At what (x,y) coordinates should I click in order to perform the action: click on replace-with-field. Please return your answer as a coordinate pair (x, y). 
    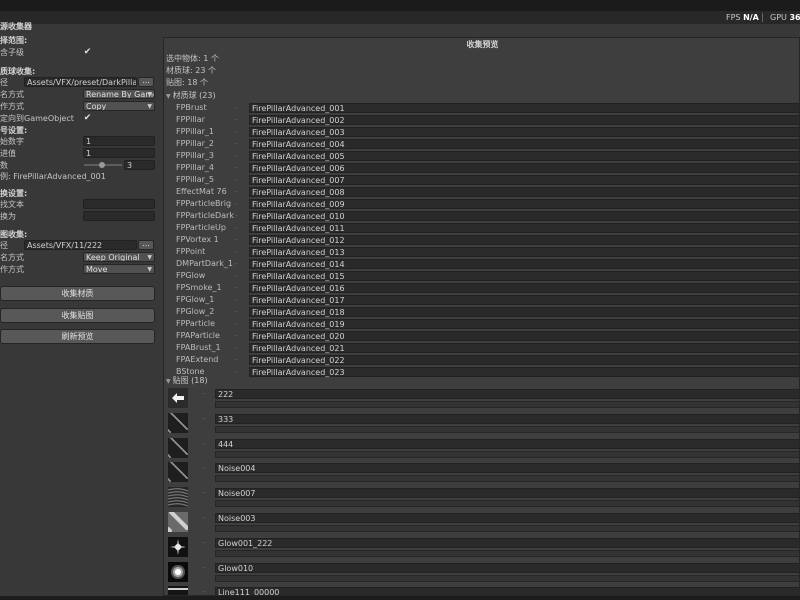
    Looking at the image, I should click on (119, 216).